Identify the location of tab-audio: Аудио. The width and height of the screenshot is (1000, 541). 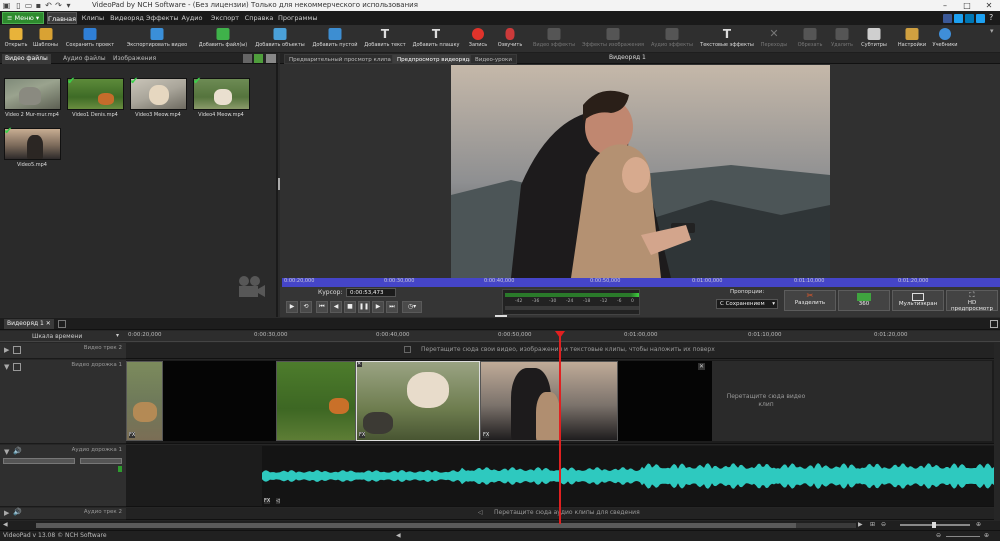
(192, 18).